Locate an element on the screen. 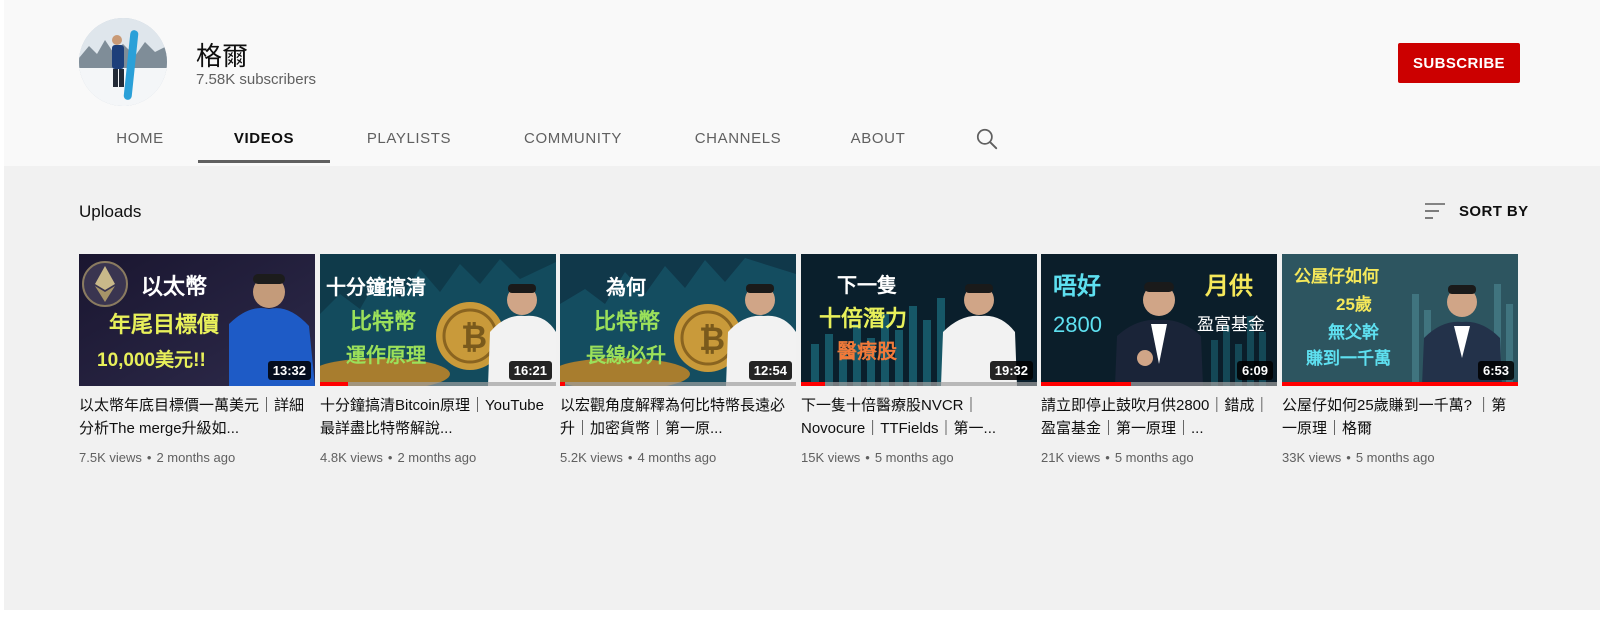 This screenshot has width=1600, height=617. video-meta: 15K views • 5 months ago is located at coordinates (877, 457).